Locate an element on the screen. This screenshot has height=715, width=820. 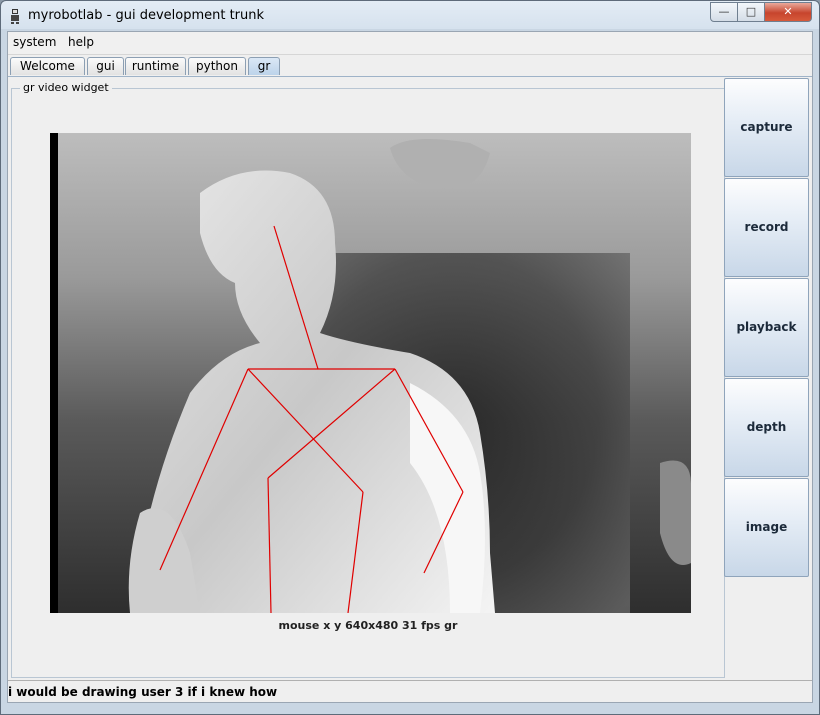
video-status-caption: mouse x y 640x480 31 fps gr is located at coordinates (368, 625).